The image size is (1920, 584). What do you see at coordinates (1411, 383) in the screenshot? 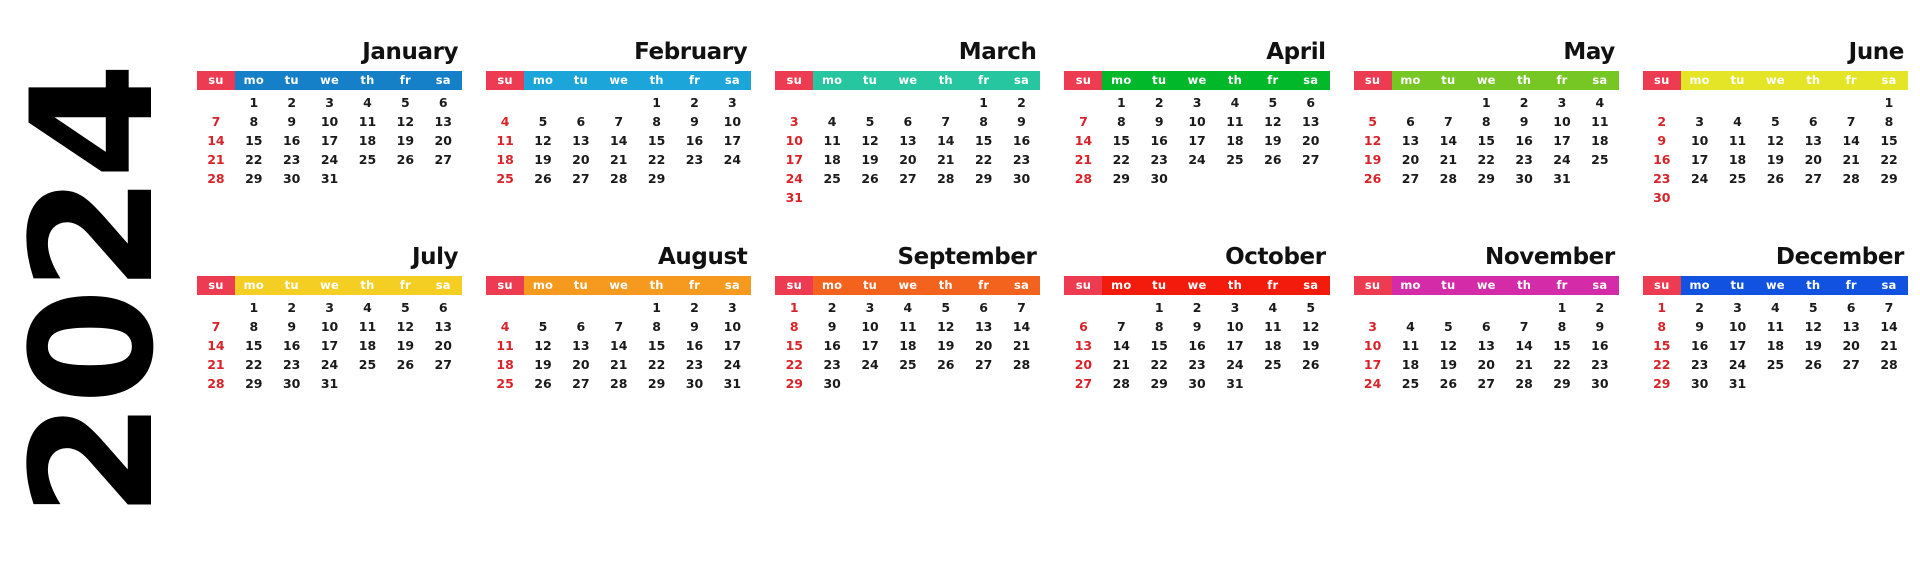
I see `day-cell: 25` at bounding box center [1411, 383].